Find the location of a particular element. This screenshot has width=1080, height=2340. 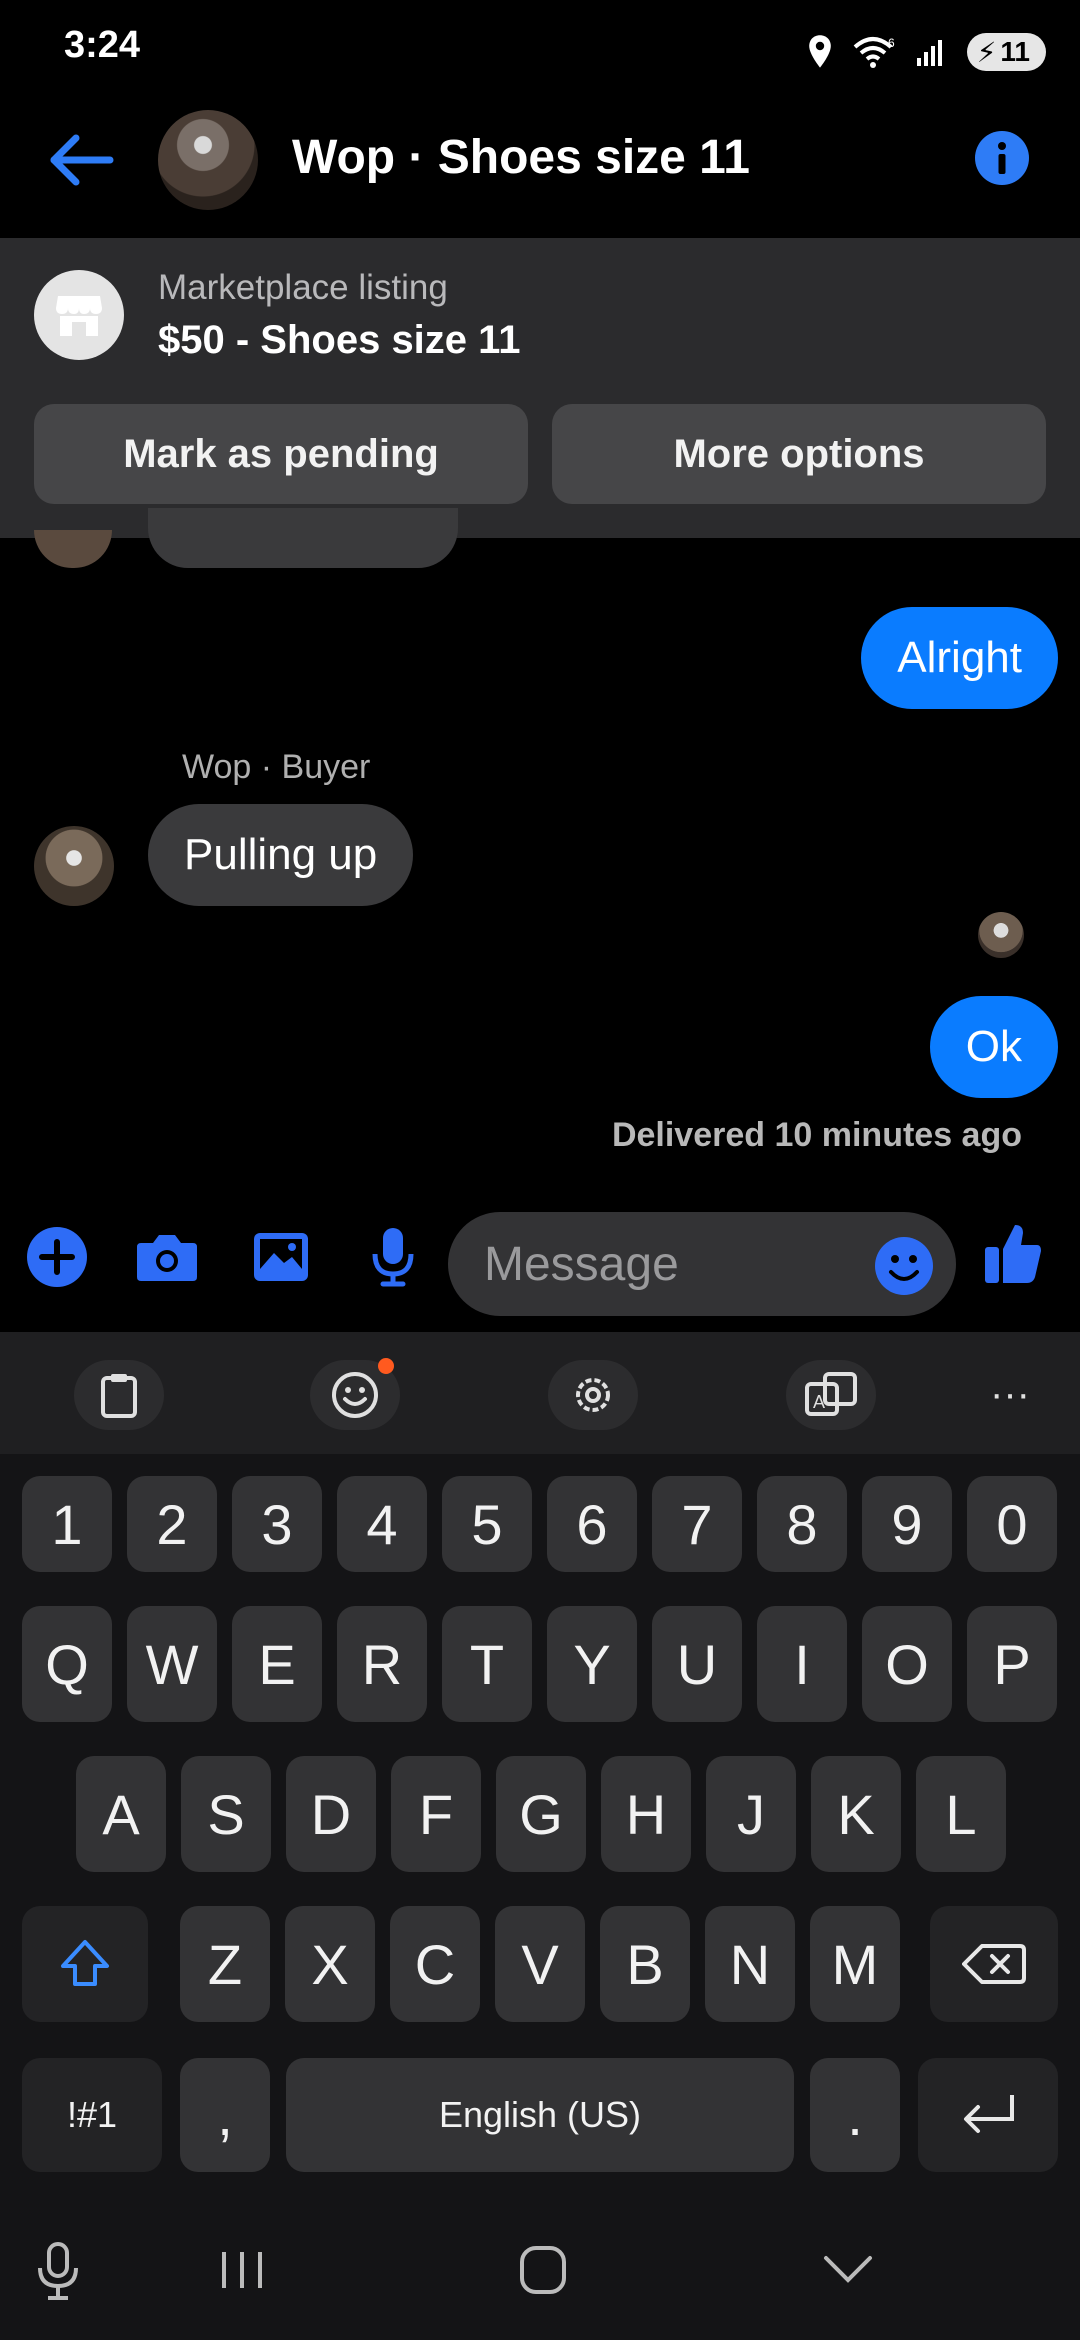

signal-icon is located at coordinates (929, 53).